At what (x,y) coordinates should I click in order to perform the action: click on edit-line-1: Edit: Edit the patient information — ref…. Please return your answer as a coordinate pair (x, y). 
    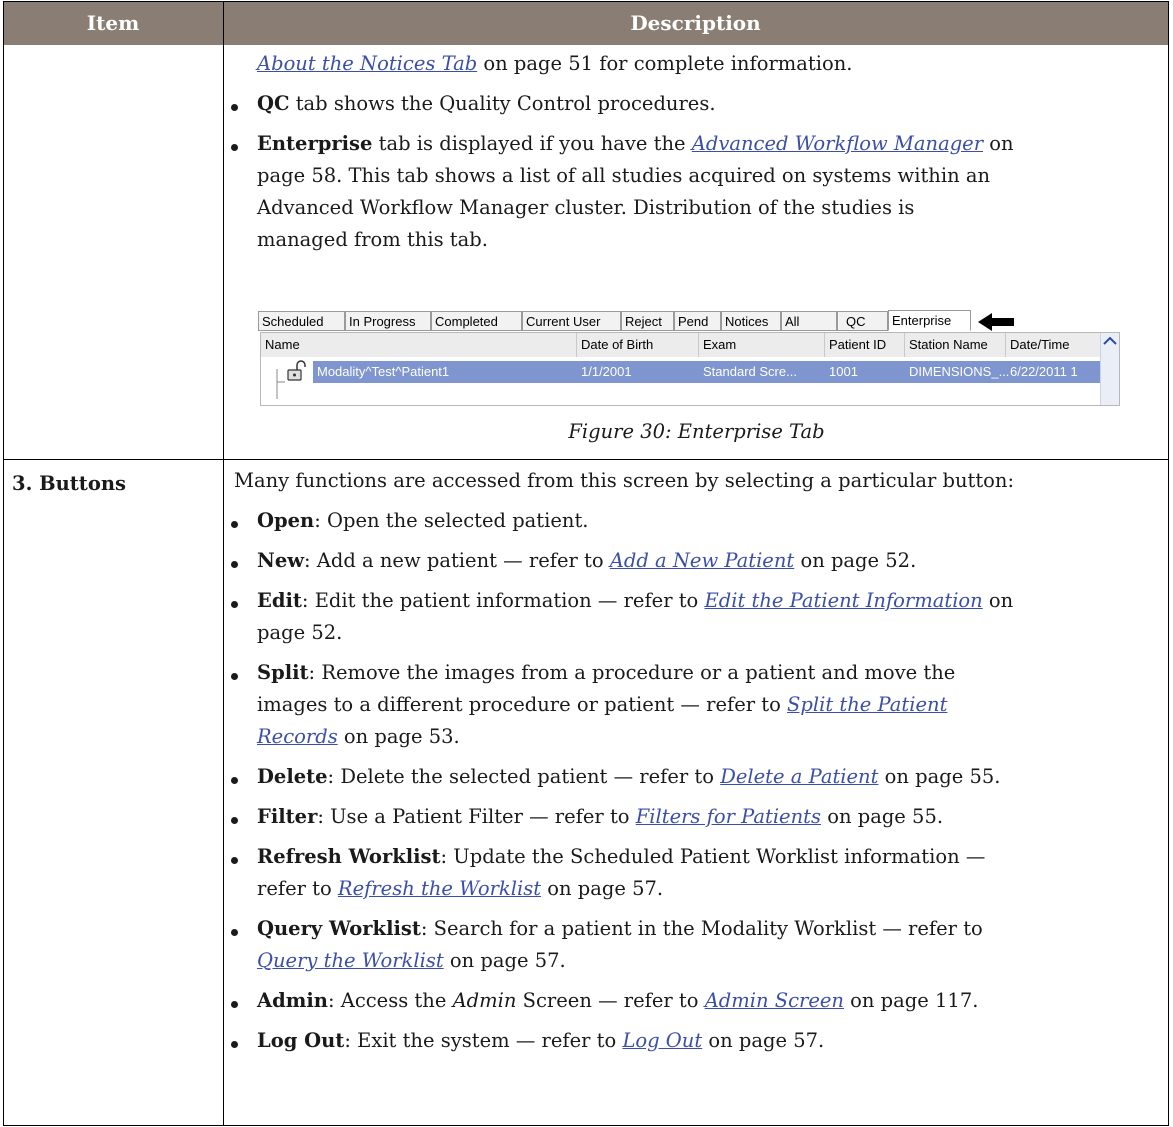
    Looking at the image, I should click on (635, 600).